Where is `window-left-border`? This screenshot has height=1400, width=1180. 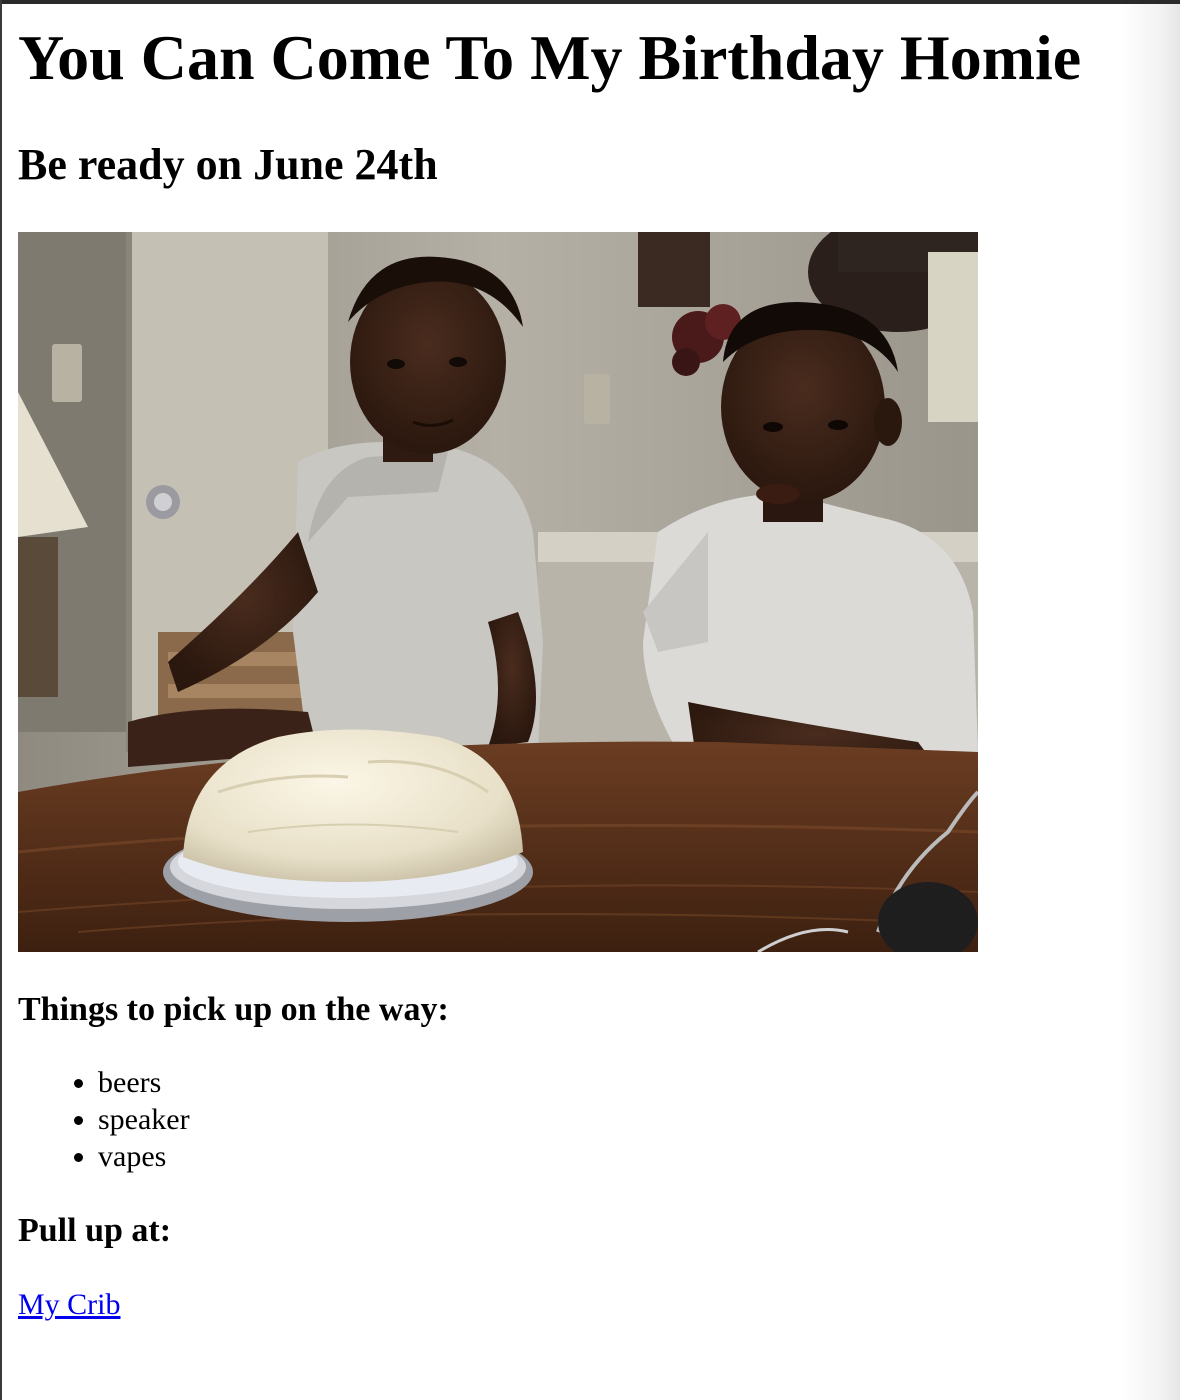 window-left-border is located at coordinates (1, 700).